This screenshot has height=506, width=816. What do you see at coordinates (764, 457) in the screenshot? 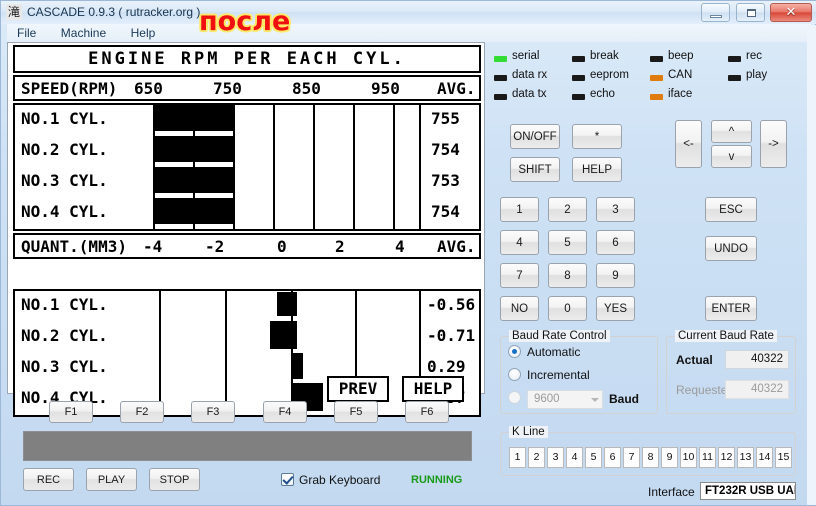
I see `k-line-pin-14: 14` at bounding box center [764, 457].